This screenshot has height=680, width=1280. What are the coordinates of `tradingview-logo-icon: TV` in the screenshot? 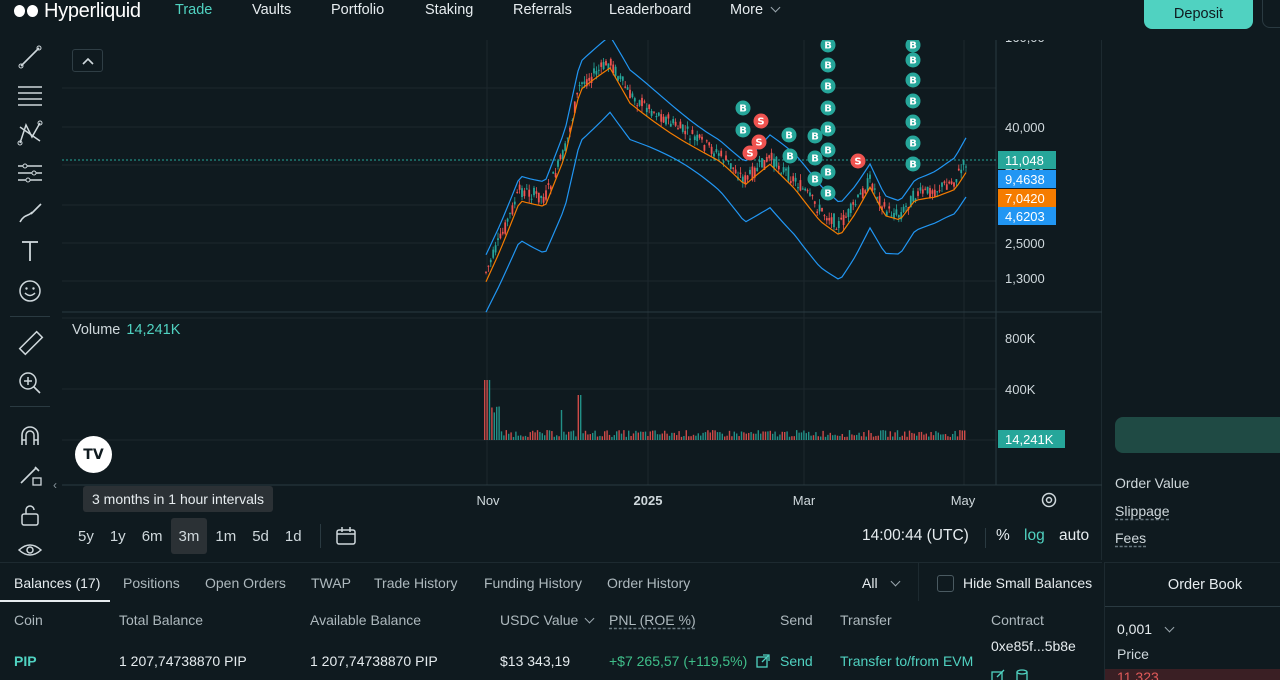 It's located at (93, 454).